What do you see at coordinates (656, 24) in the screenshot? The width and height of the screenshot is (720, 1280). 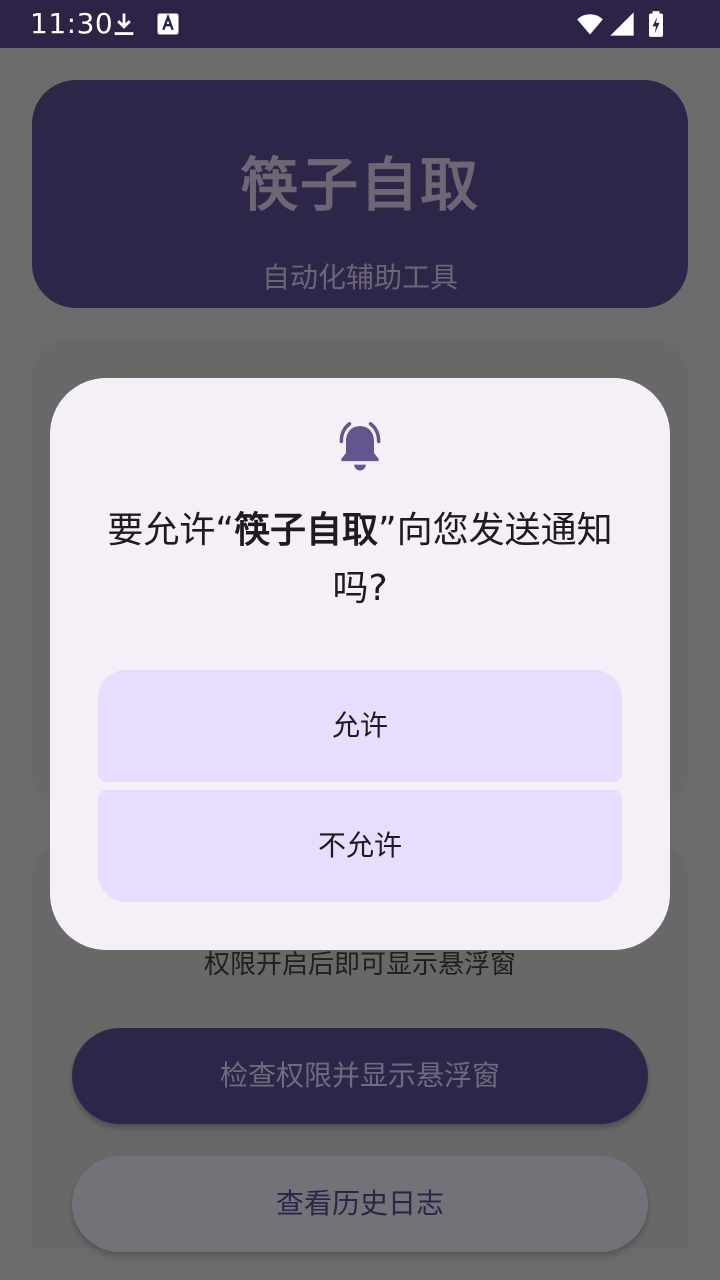 I see `battery-charging-icon` at bounding box center [656, 24].